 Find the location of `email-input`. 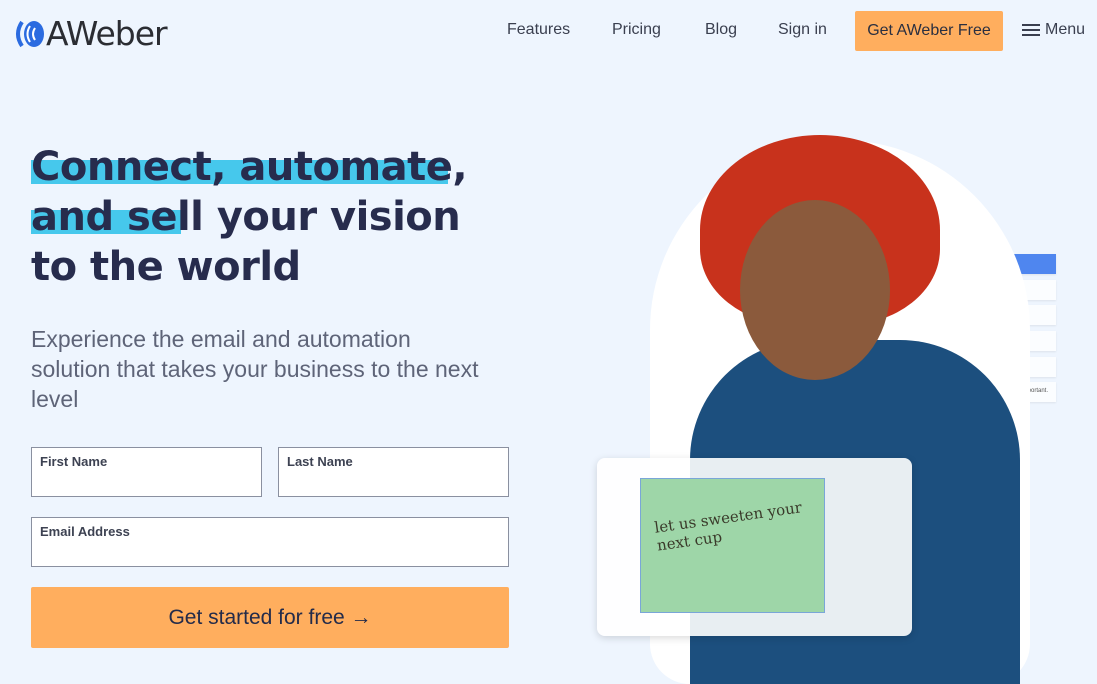

email-input is located at coordinates (254, 554).